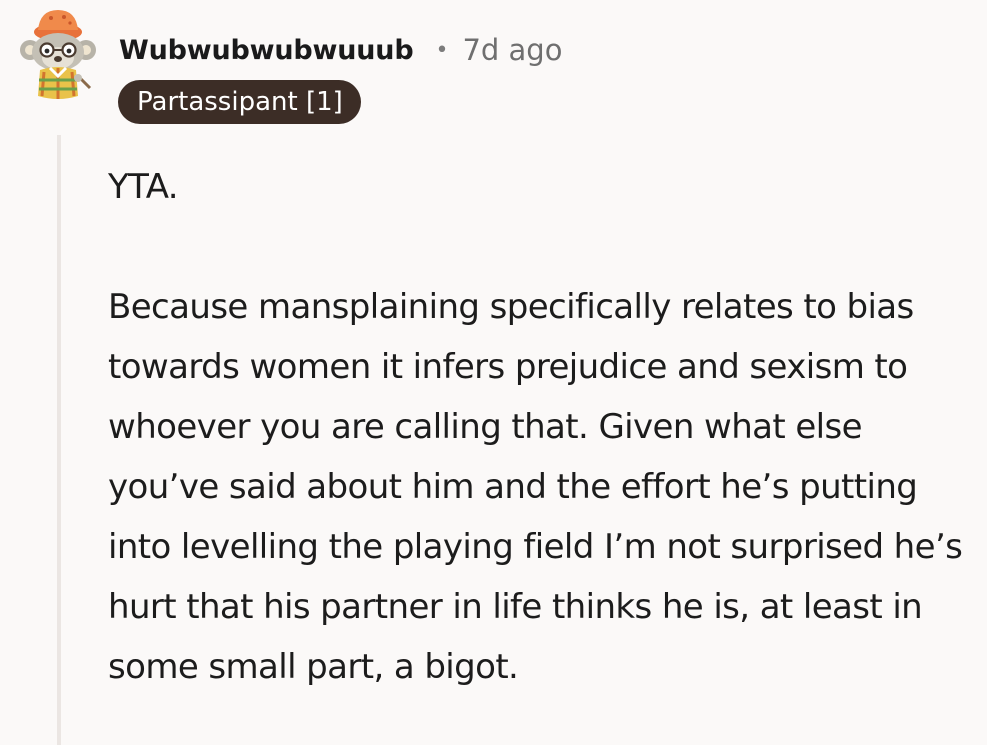 The width and height of the screenshot is (987, 745). I want to click on user-flair-badge: Partassipant [1], so click(239, 102).